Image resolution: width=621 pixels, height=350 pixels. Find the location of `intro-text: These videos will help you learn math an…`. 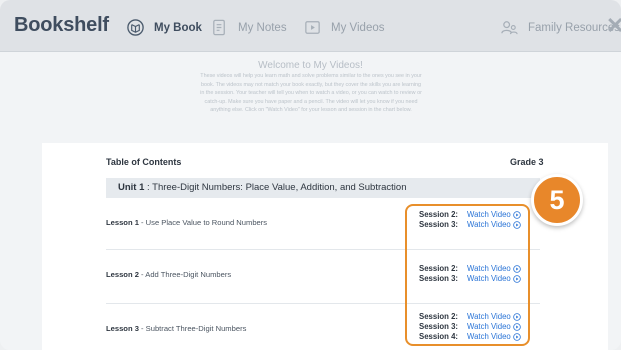

intro-text: These videos will help you learn math an… is located at coordinates (311, 93).